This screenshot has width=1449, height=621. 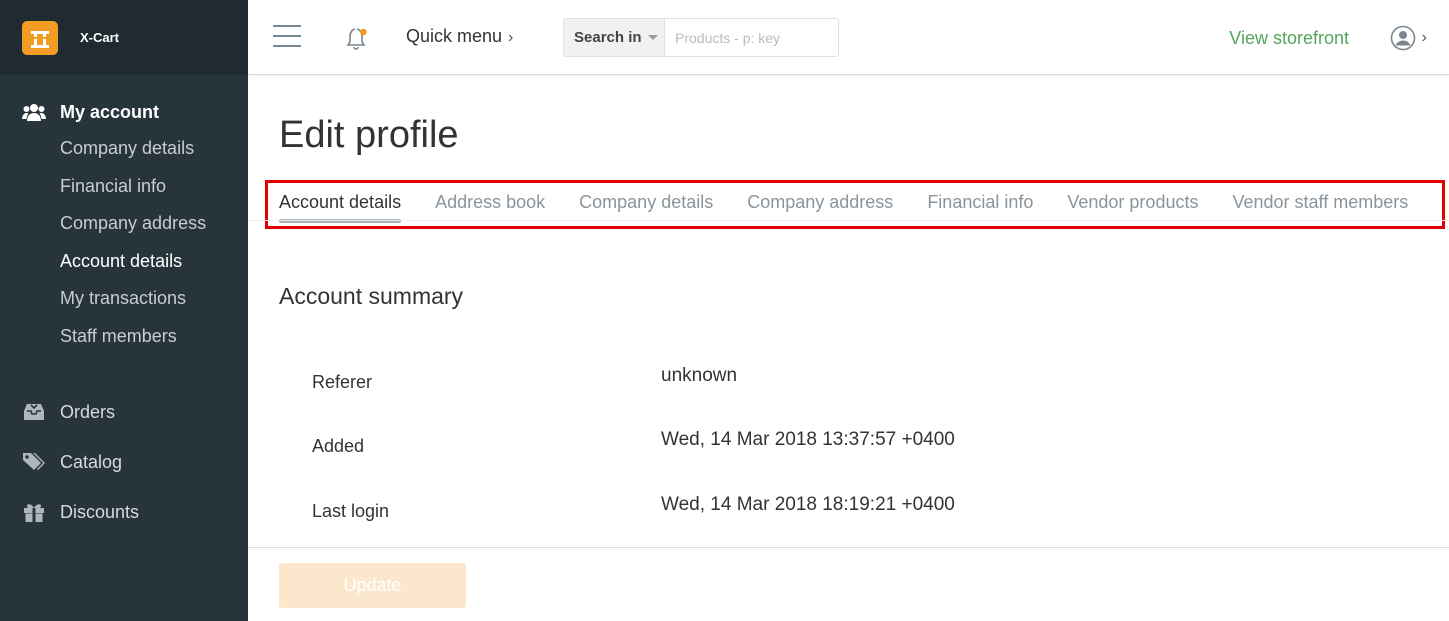 What do you see at coordinates (646, 206) in the screenshot?
I see `tab-company-details: Company details` at bounding box center [646, 206].